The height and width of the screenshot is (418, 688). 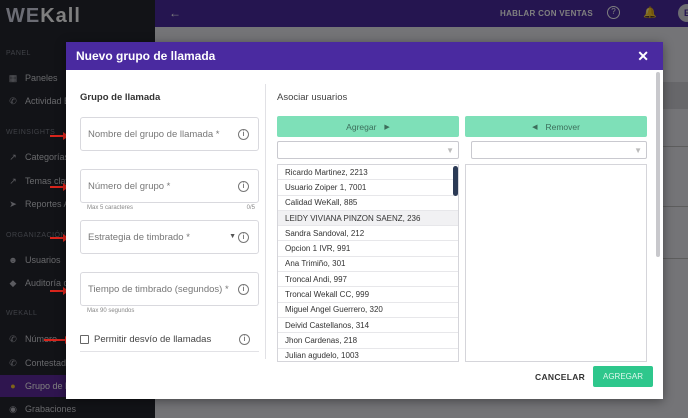 What do you see at coordinates (250, 208) in the screenshot?
I see `group-number-counter: 0/5` at bounding box center [250, 208].